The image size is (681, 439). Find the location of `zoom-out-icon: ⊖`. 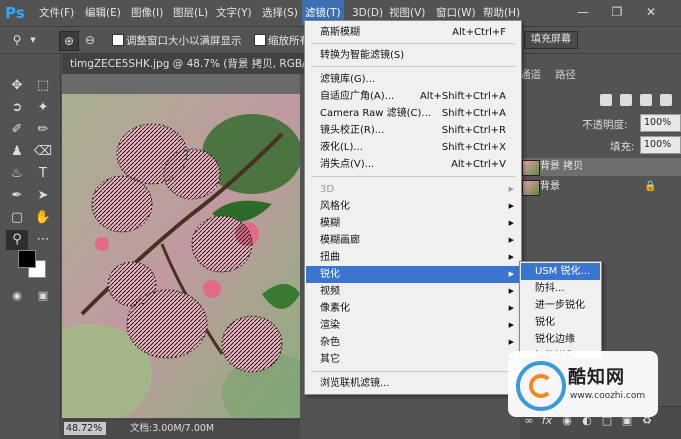

zoom-out-icon: ⊖ is located at coordinates (90, 40).